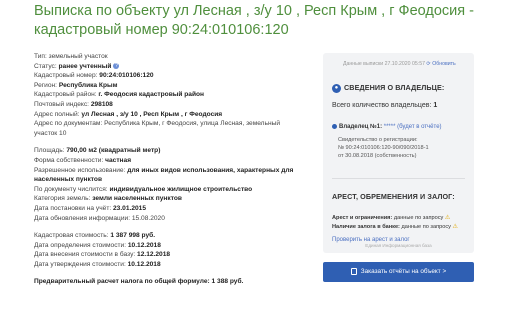  Describe the element at coordinates (334, 126) in the screenshot. I see `bullet-icon` at that location.